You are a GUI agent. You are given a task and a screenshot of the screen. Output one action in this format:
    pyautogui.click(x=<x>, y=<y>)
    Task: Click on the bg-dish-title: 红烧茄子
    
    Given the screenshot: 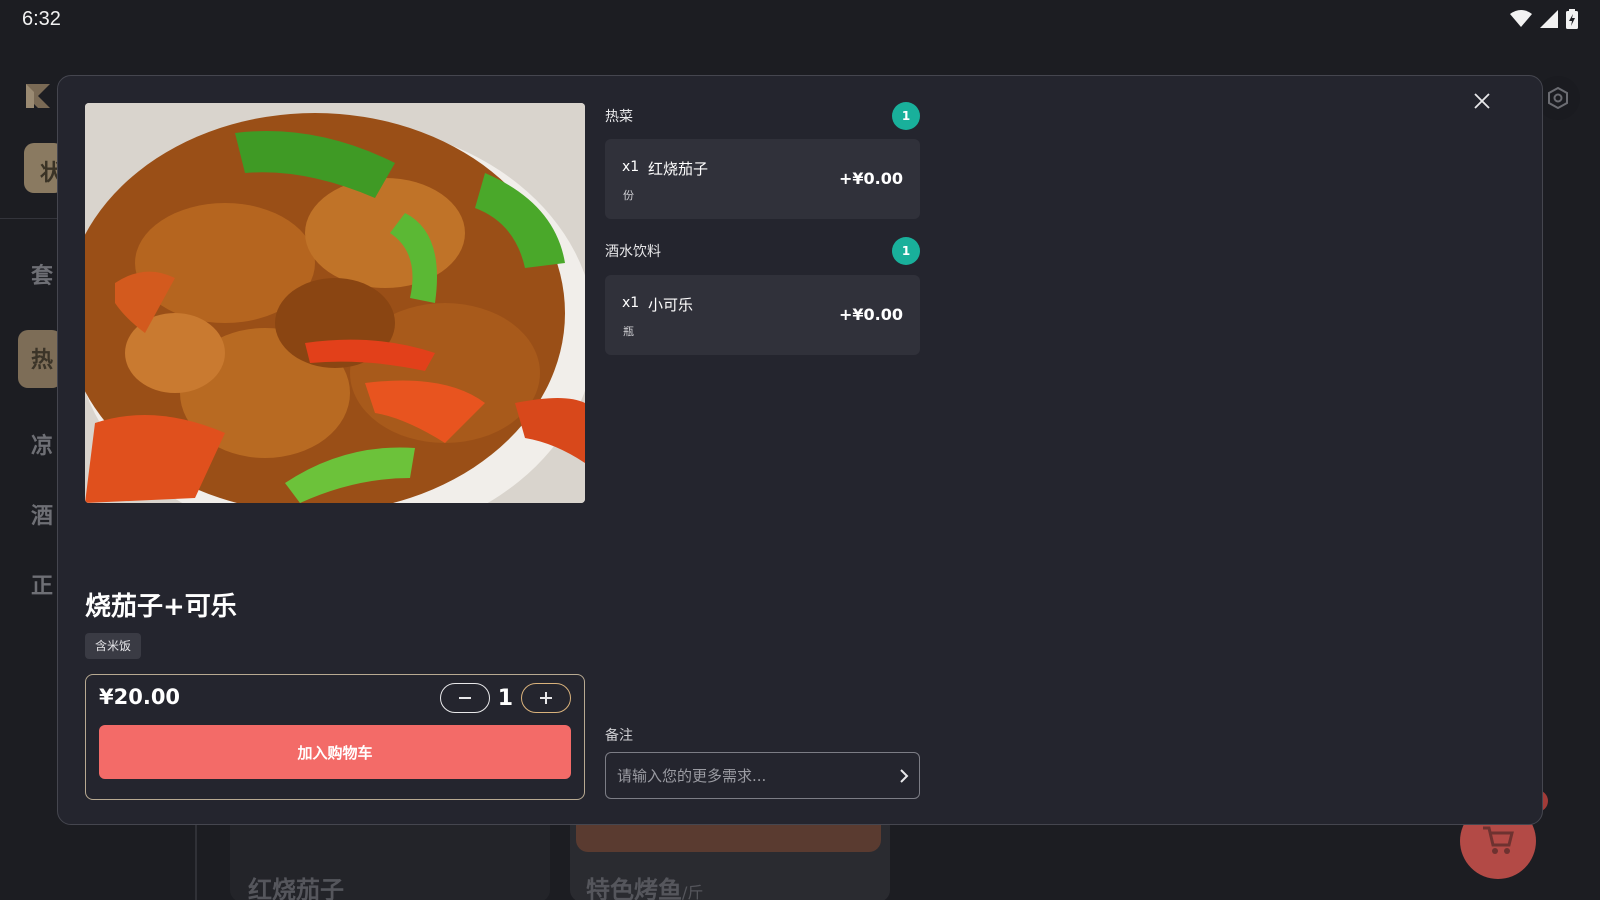 What is the action you would take?
    pyautogui.click(x=296, y=888)
    